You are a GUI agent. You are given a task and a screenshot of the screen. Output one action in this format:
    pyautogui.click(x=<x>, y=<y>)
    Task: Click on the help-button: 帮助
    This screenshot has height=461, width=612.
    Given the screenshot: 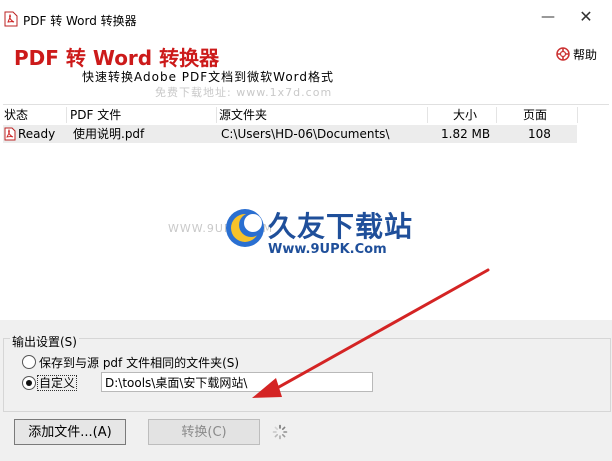 What is the action you would take?
    pyautogui.click(x=576, y=54)
    